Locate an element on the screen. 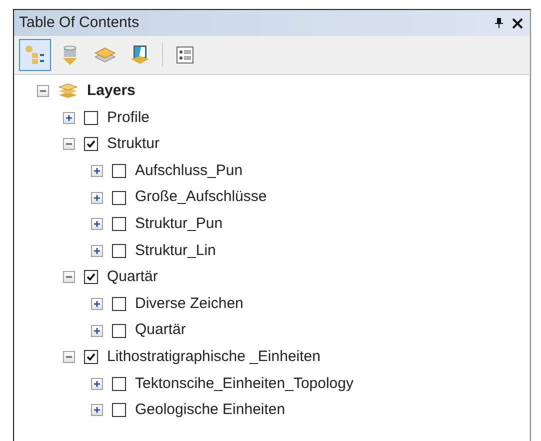 The height and width of the screenshot is (441, 541). window-title: Table Of Contents is located at coordinates (79, 22).